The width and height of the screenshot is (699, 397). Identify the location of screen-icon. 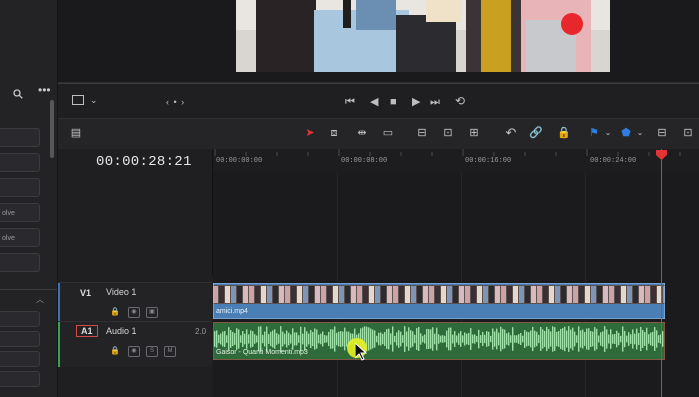
(78, 100).